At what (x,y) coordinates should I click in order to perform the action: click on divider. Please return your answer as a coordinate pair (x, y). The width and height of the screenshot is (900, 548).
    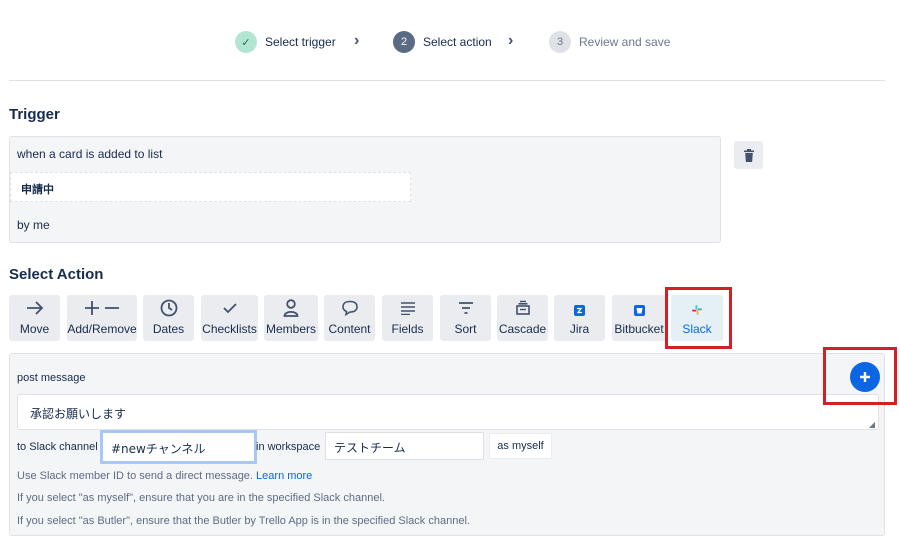
    Looking at the image, I should click on (447, 80).